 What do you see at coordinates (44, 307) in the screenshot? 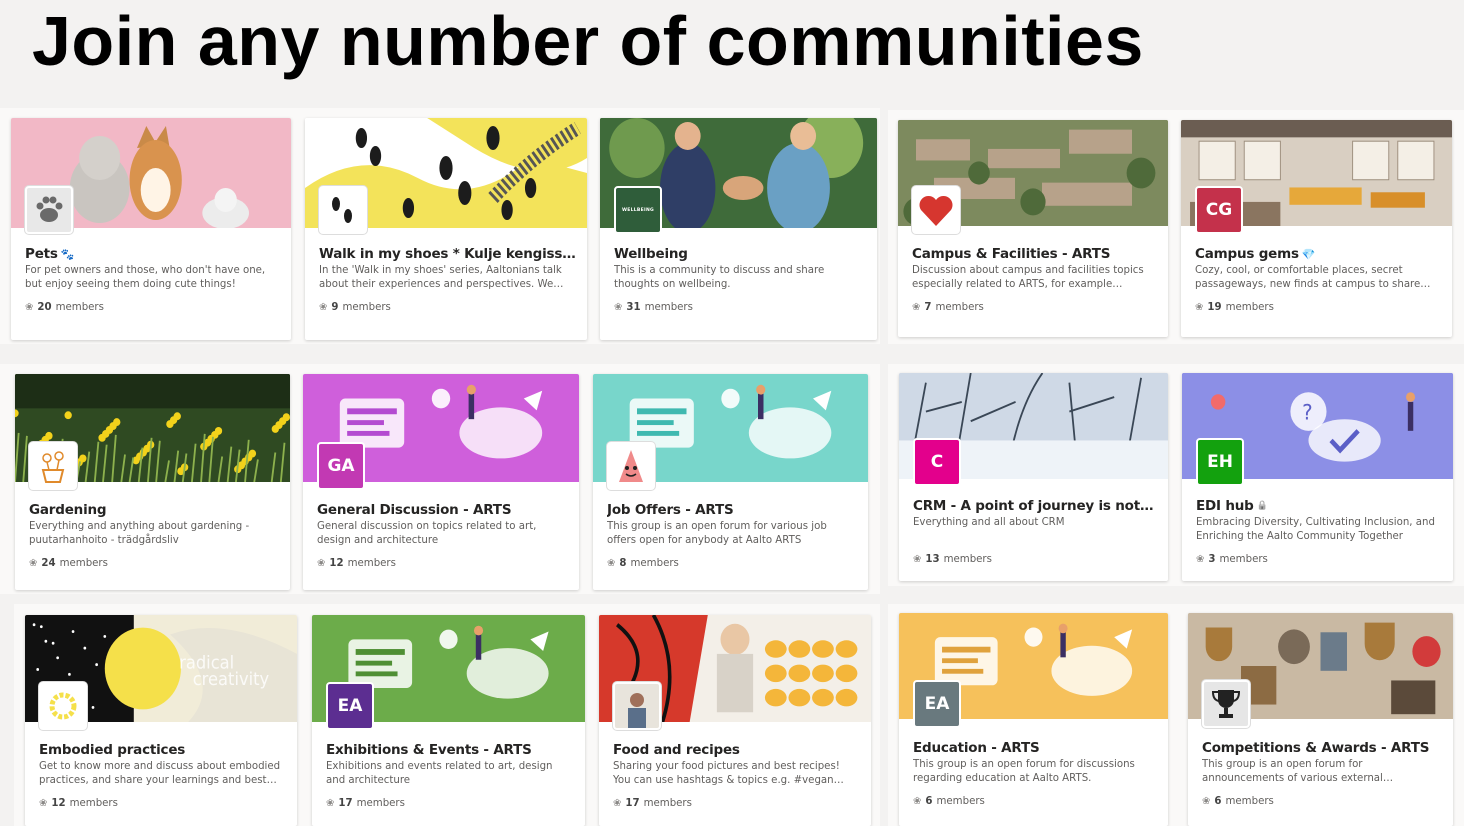
I see `member-count-number: 20` at bounding box center [44, 307].